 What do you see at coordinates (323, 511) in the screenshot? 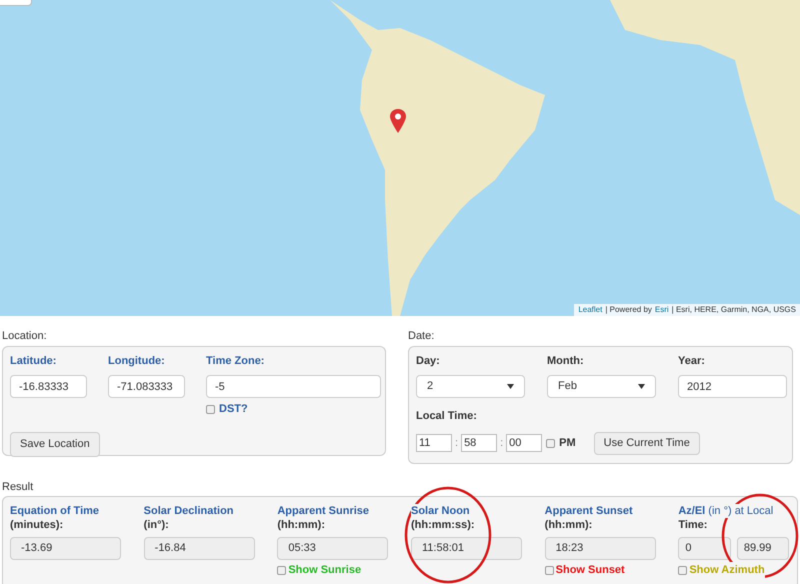
I see `result-title: Apparent Sunrise` at bounding box center [323, 511].